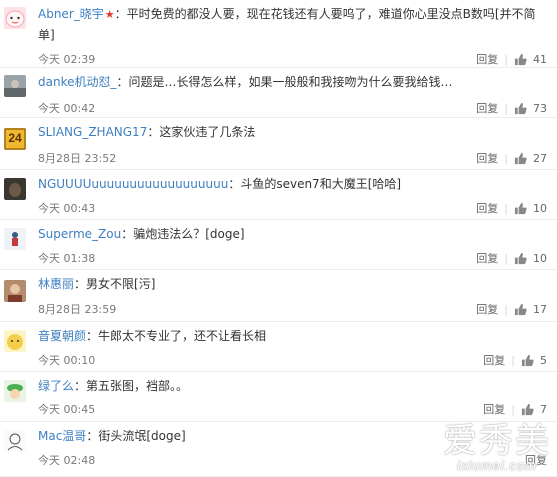 The width and height of the screenshot is (557, 477). Describe the element at coordinates (511, 59) in the screenshot. I see `comment-actions: 回复 | 41` at that location.